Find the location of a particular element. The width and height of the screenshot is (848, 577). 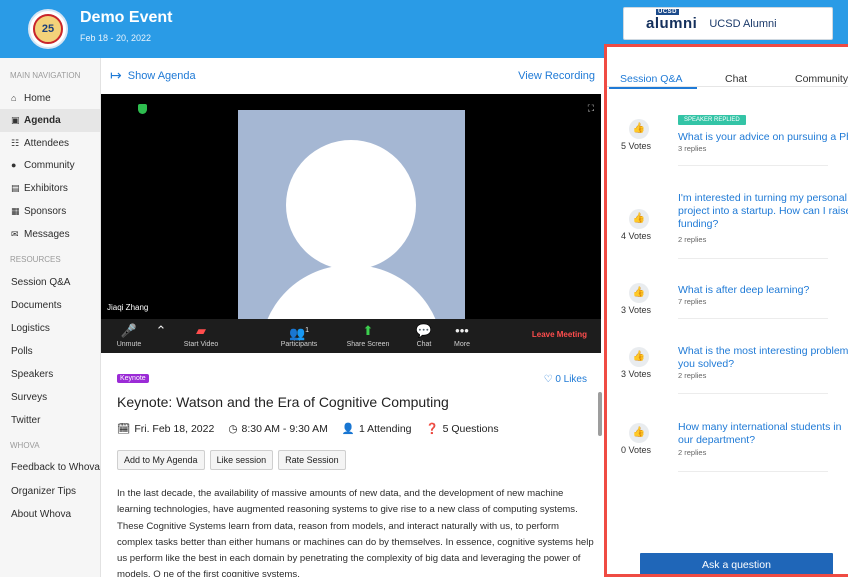

likes-button: ♡ 0 Likes is located at coordinates (565, 379).